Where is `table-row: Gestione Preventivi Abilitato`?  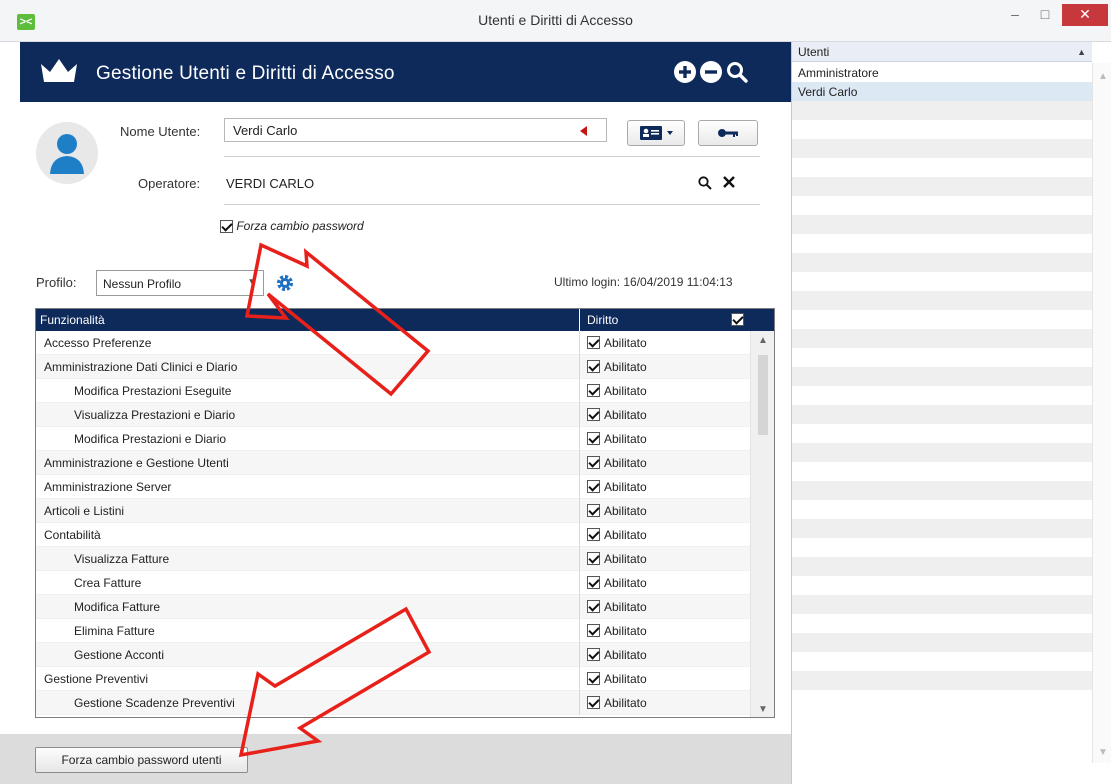 table-row: Gestione Preventivi Abilitato is located at coordinates (405, 679).